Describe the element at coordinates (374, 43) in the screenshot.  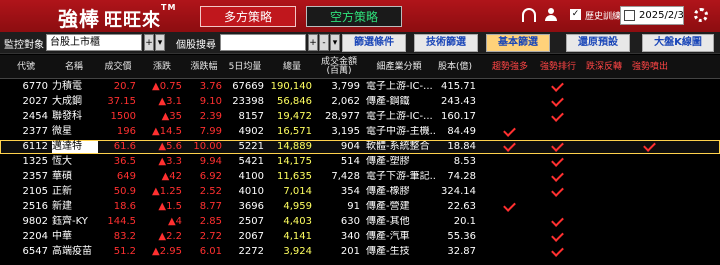
I see `filter-conditions-button: 篩選條件` at that location.